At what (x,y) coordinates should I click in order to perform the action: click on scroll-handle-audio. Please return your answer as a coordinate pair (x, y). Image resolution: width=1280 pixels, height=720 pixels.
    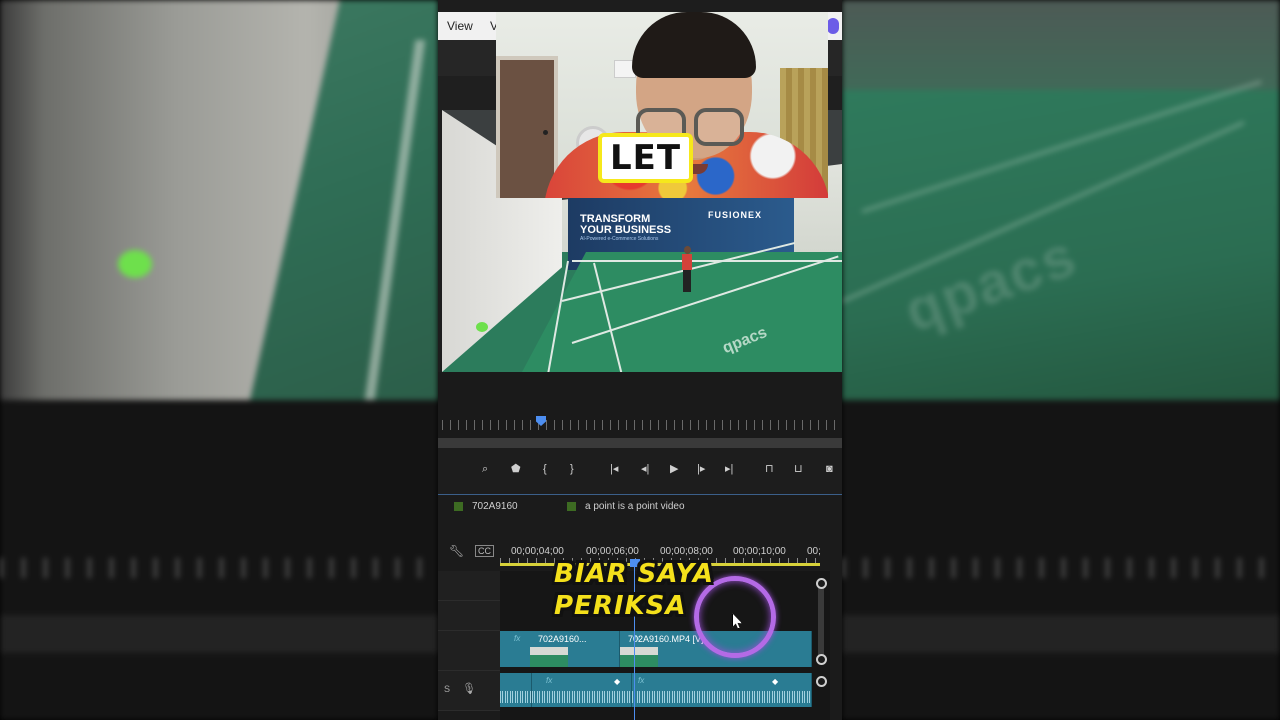
    Looking at the image, I should click on (821, 681).